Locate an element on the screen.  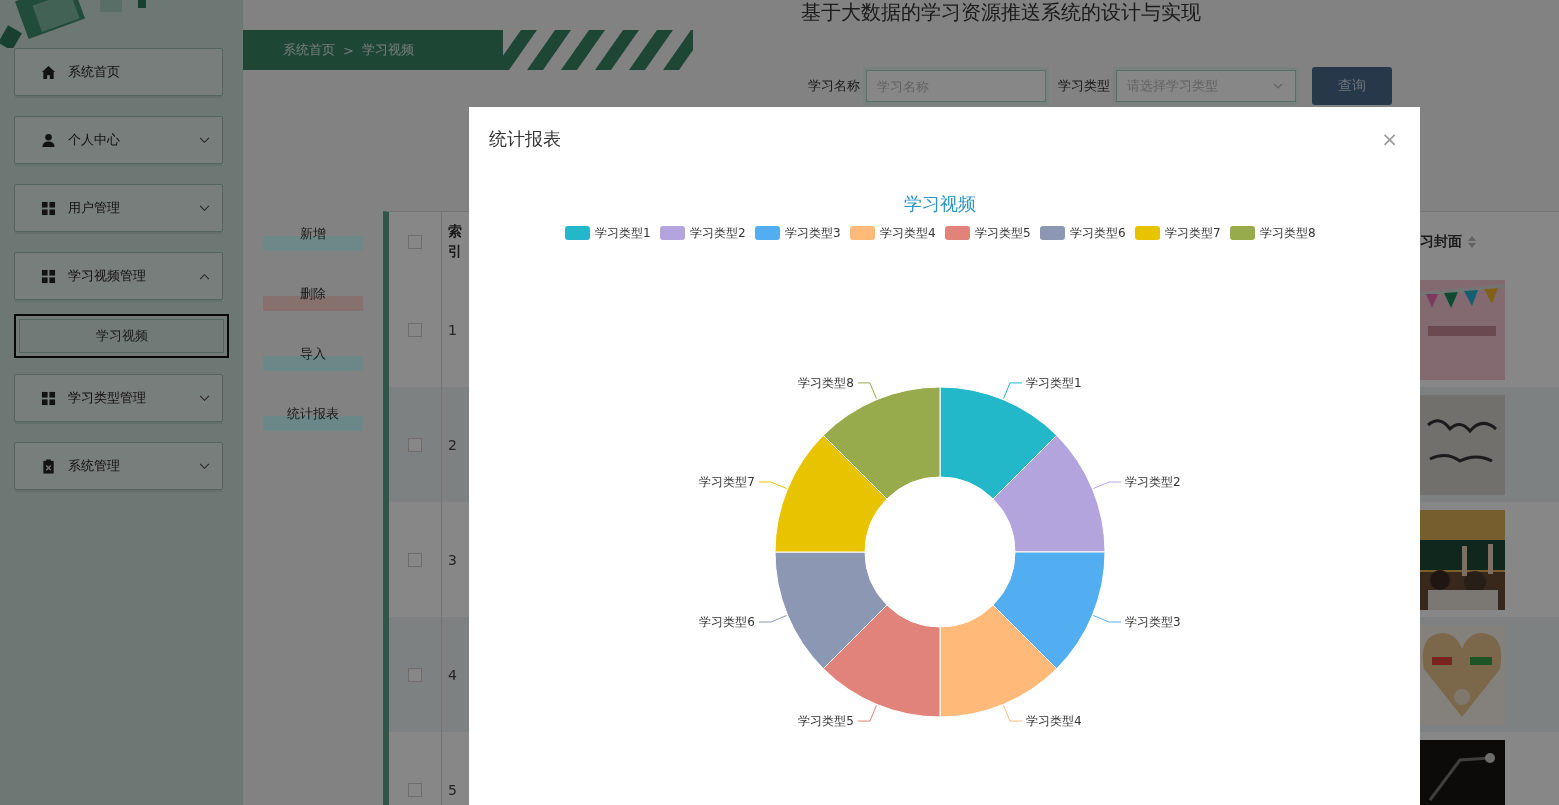
chevron-up-icon is located at coordinates (204, 276).